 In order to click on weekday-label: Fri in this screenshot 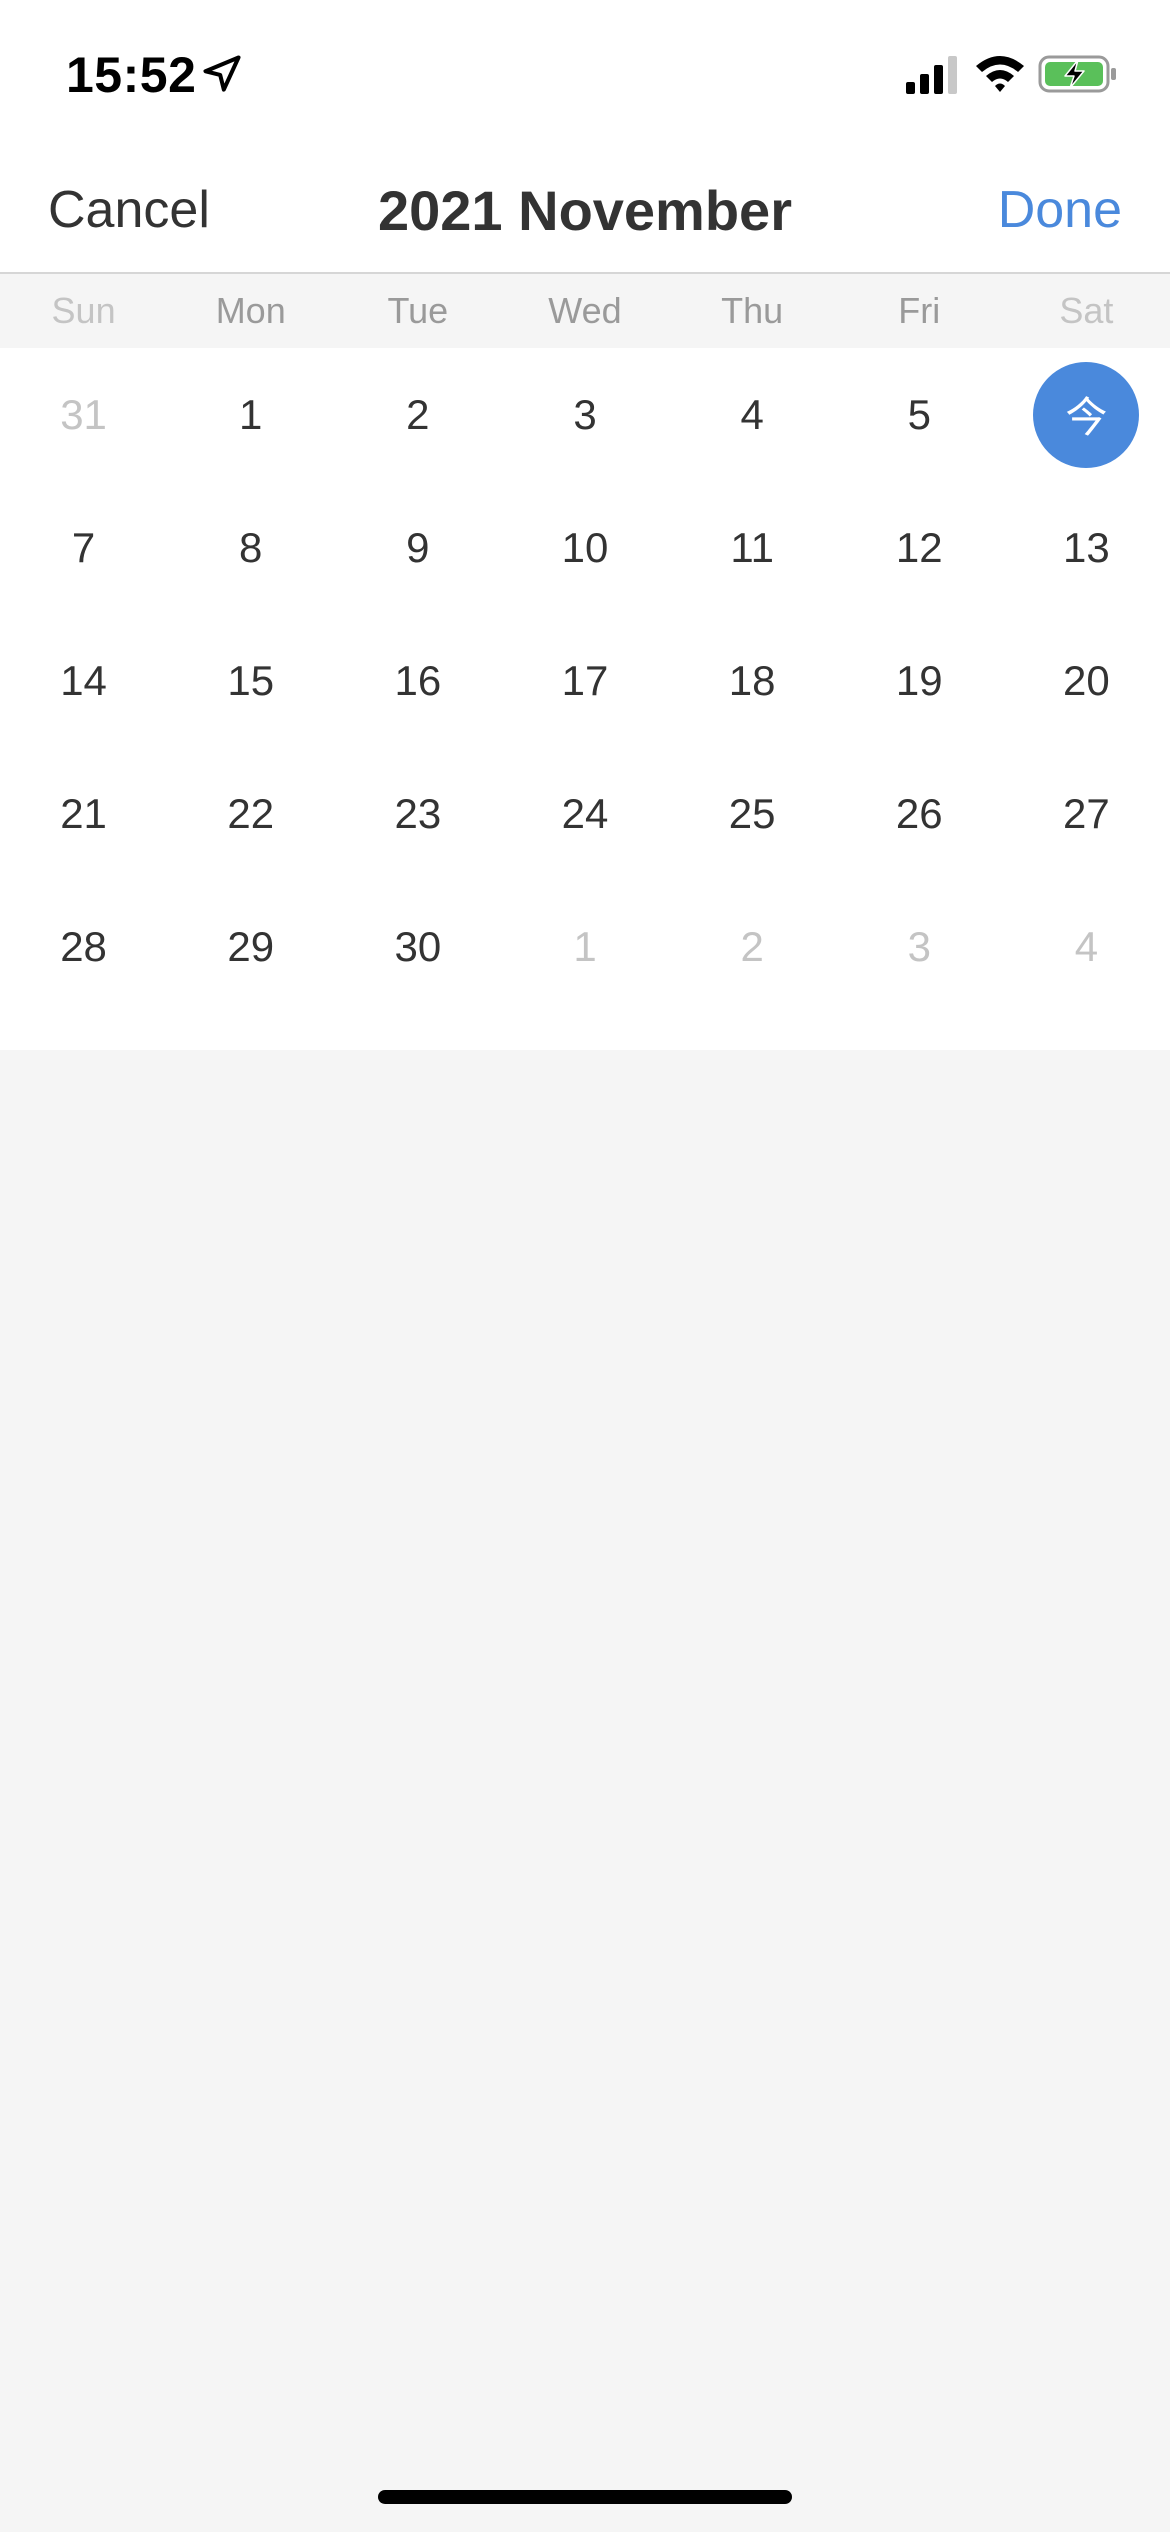, I will do `click(919, 310)`.